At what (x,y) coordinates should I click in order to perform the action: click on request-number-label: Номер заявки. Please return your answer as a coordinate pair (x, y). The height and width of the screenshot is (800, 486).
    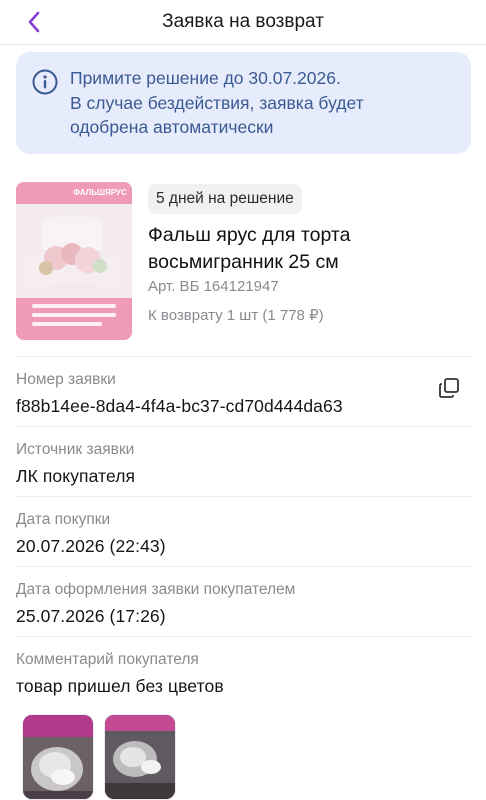
    Looking at the image, I should click on (66, 379).